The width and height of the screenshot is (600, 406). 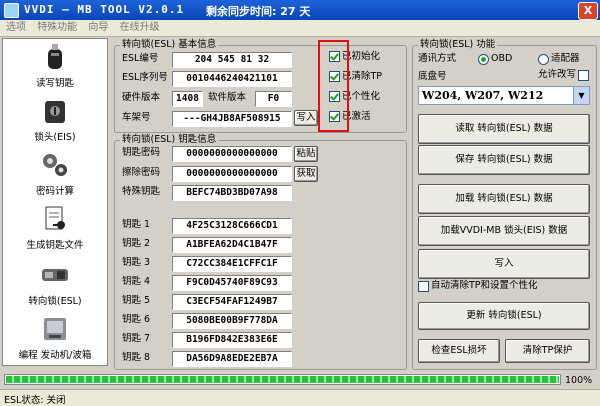 What do you see at coordinates (483, 95) in the screenshot?
I see `chassis-select-value: W204, W207, W212` at bounding box center [483, 95].